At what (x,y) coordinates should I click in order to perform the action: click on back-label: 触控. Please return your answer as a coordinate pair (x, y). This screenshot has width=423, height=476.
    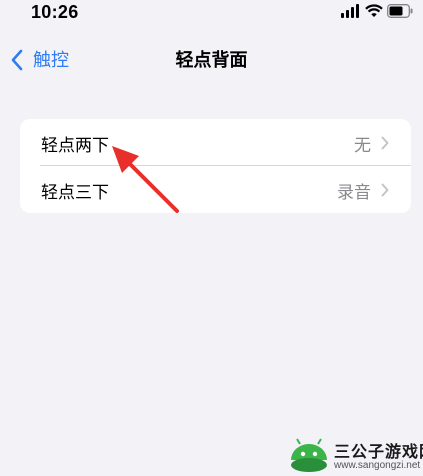
    Looking at the image, I should click on (51, 60).